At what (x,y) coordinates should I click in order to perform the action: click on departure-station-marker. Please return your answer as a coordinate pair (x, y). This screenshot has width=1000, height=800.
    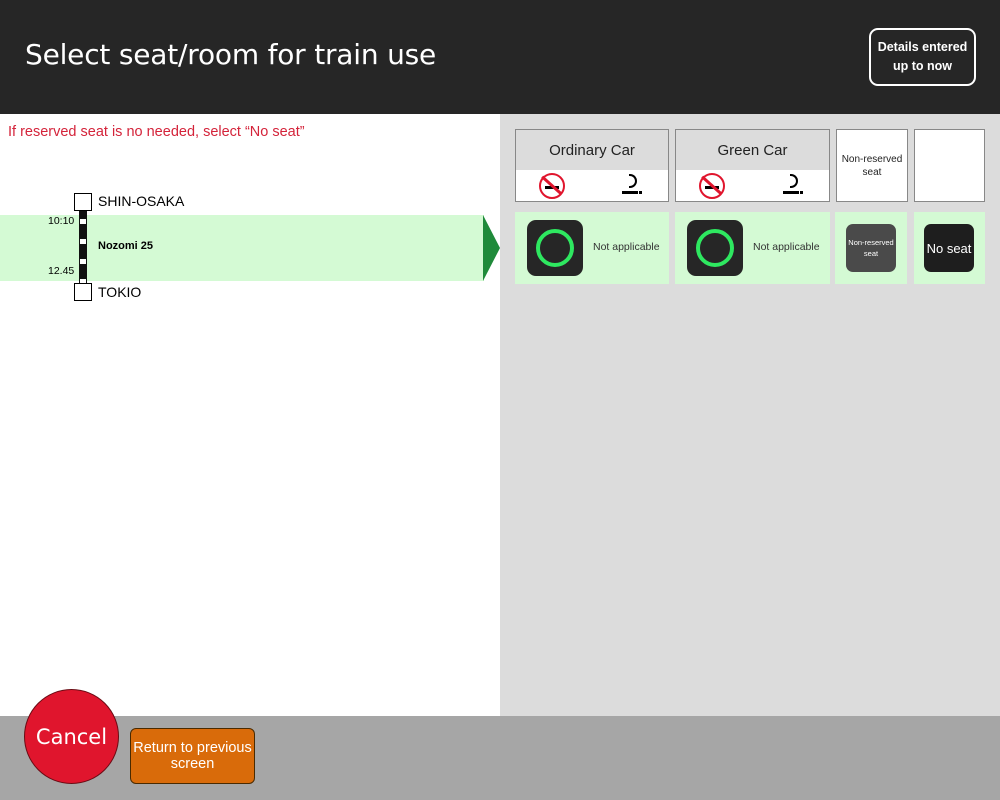
    Looking at the image, I should click on (83, 202).